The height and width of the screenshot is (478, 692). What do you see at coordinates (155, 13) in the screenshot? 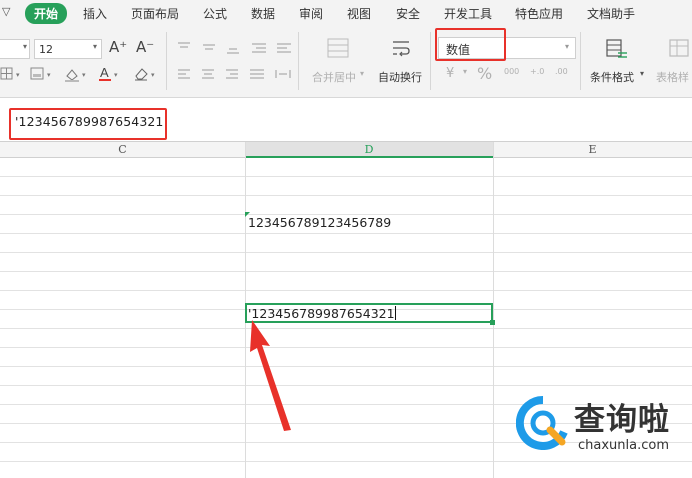
I see `tab-page-layout: 页面布局` at bounding box center [155, 13].